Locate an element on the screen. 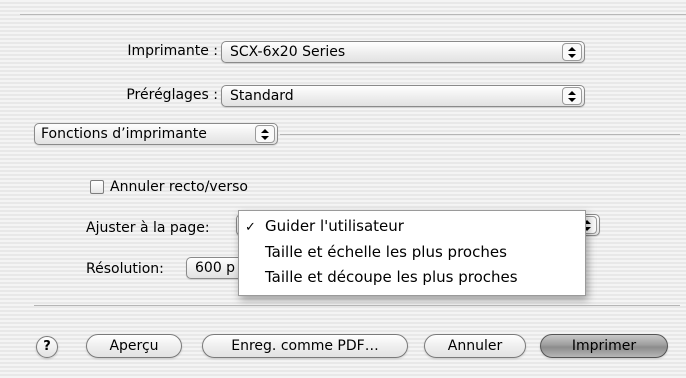 This screenshot has width=686, height=378. menu-item-guide-user: Guider l'utilisateur is located at coordinates (334, 226).